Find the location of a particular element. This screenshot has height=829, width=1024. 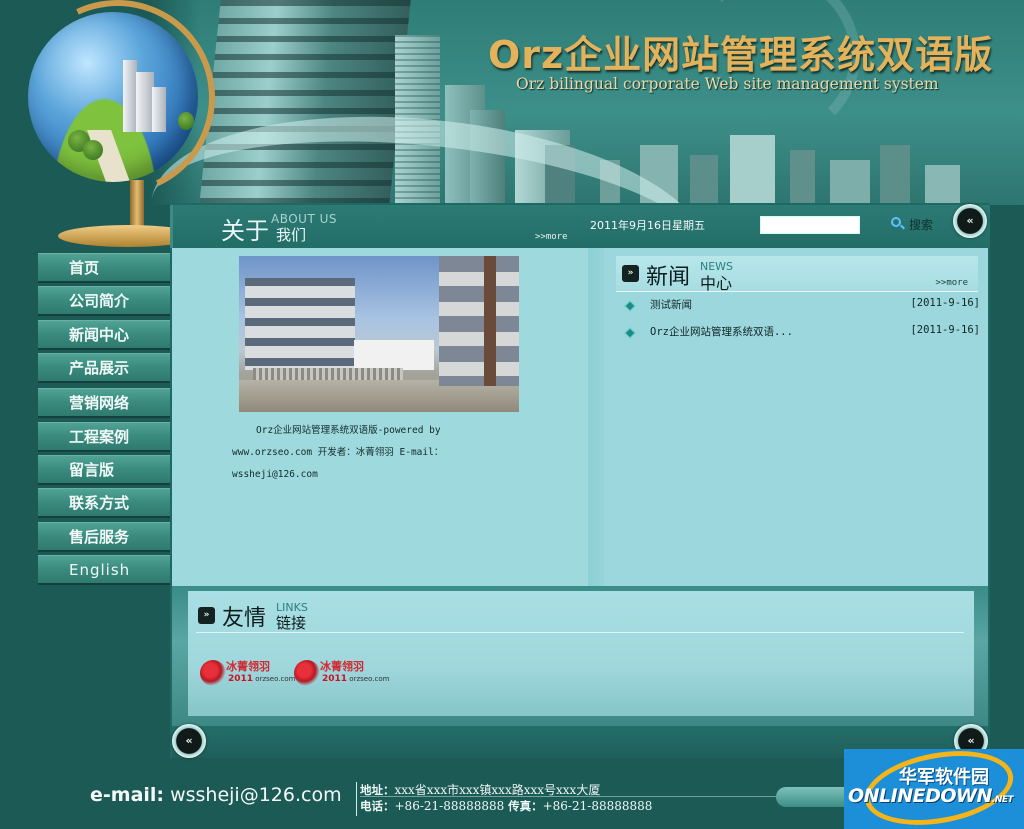

current-date: 2011年9月16日星期五 is located at coordinates (647, 225).